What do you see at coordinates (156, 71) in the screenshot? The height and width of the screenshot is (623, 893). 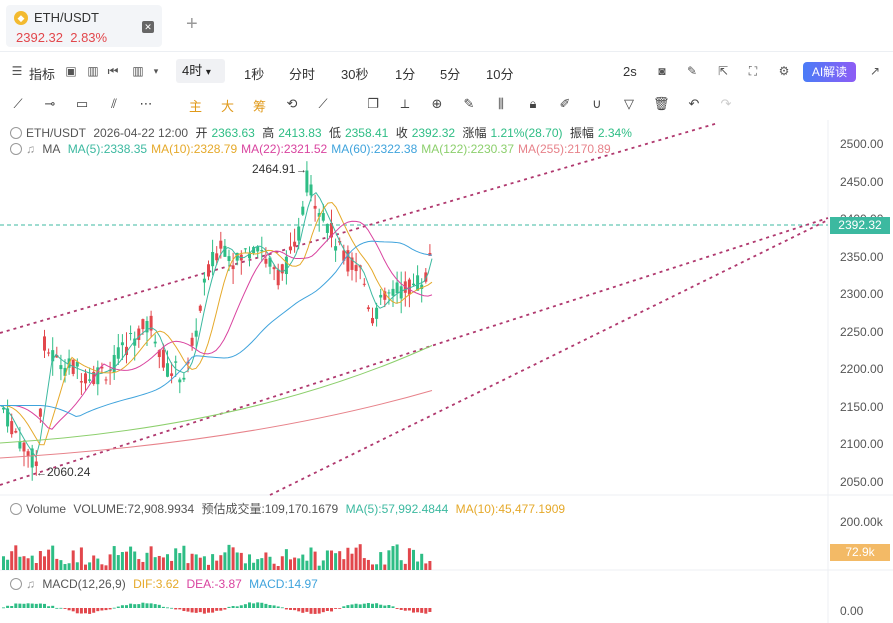 I see `chevron-down-icon: ▾` at bounding box center [156, 71].